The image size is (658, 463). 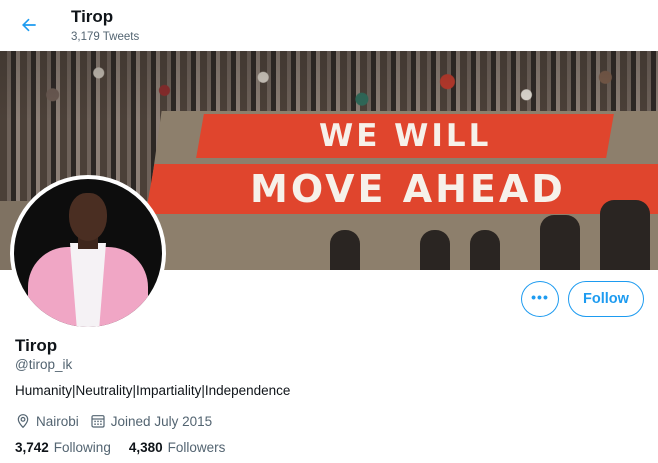 I want to click on profile-location: Nairobi, so click(x=47, y=421).